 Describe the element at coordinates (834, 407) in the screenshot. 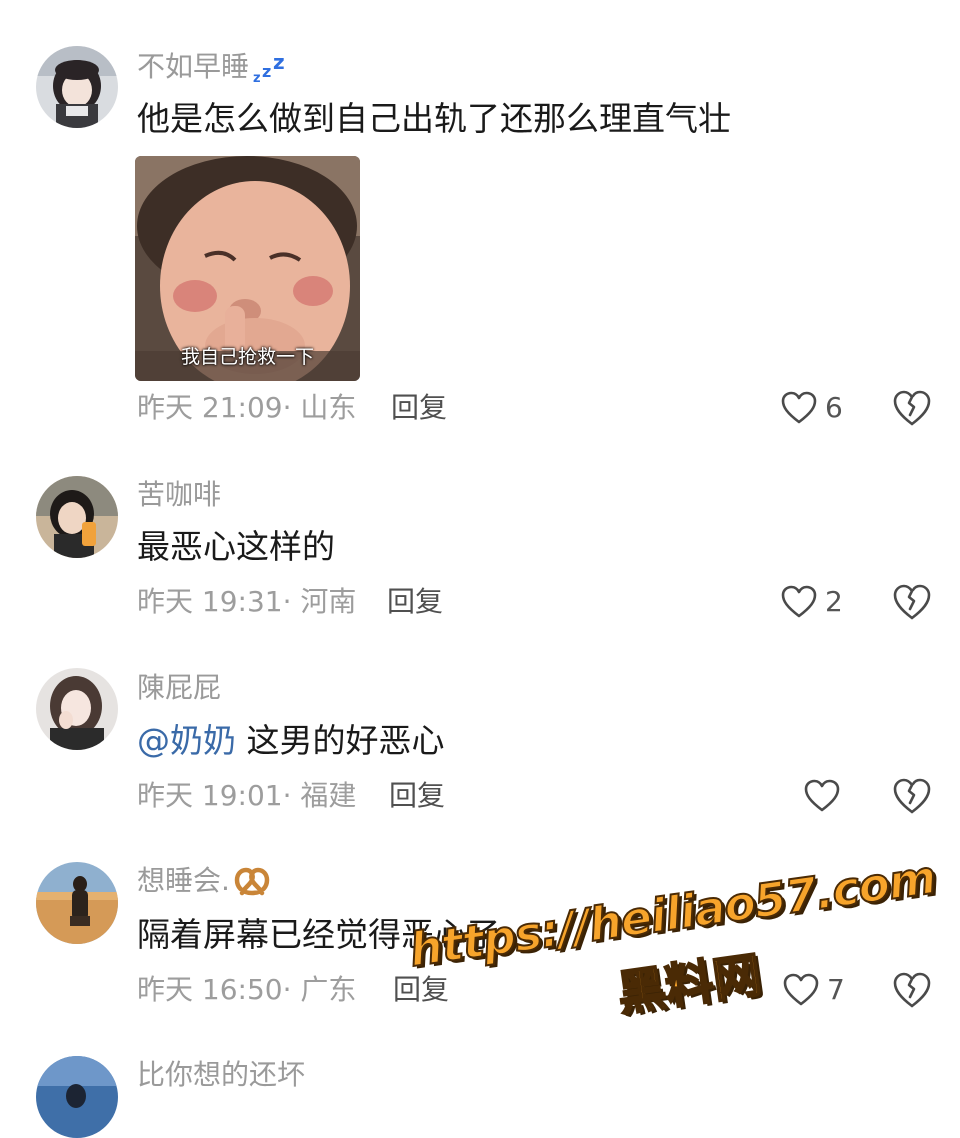

I see `like-count: 6` at that location.